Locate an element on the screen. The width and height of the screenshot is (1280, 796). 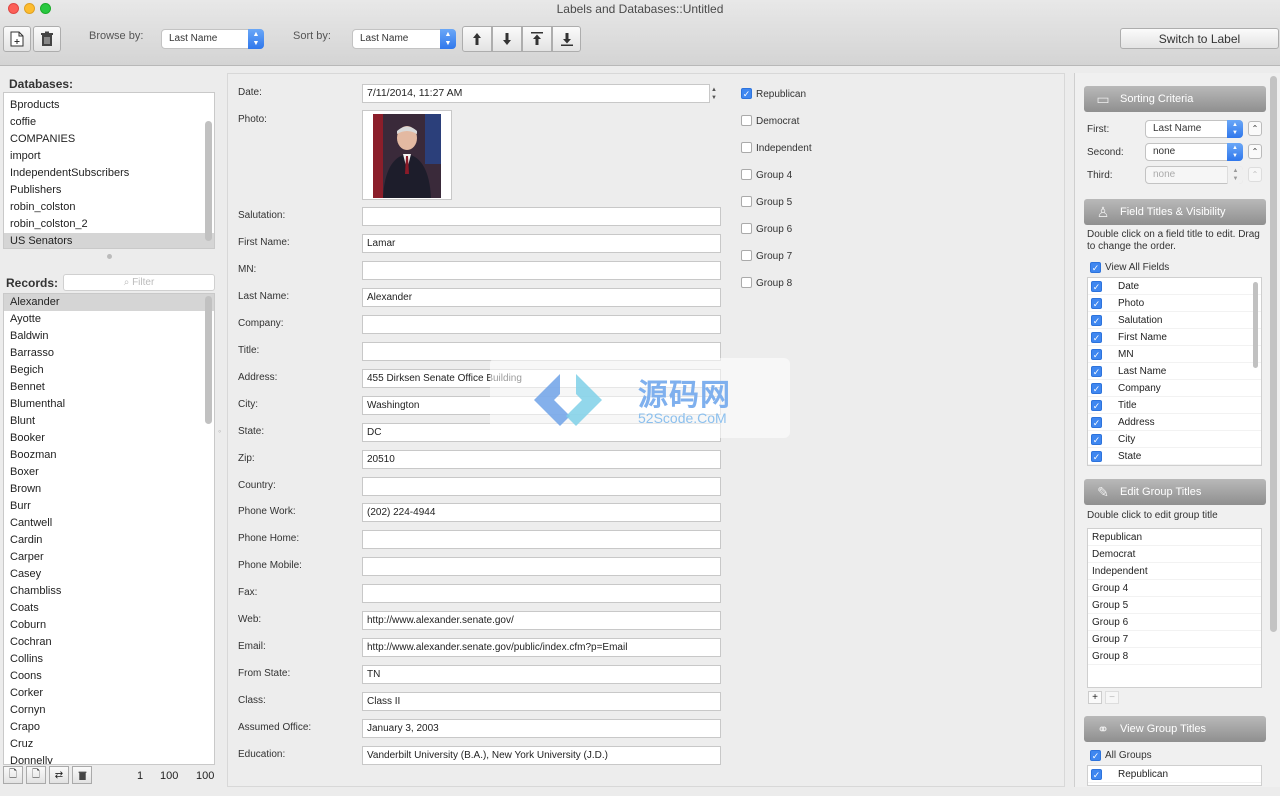
record-item: Coons is located at coordinates (109, 676).